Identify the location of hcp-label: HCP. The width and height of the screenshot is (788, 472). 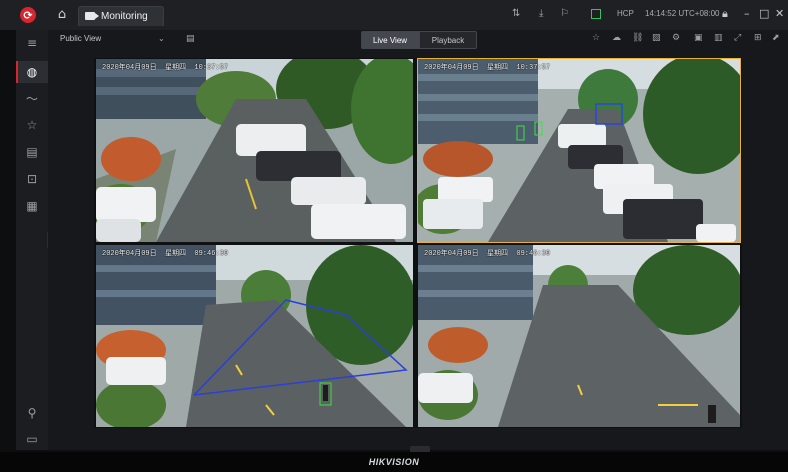
(625, 13).